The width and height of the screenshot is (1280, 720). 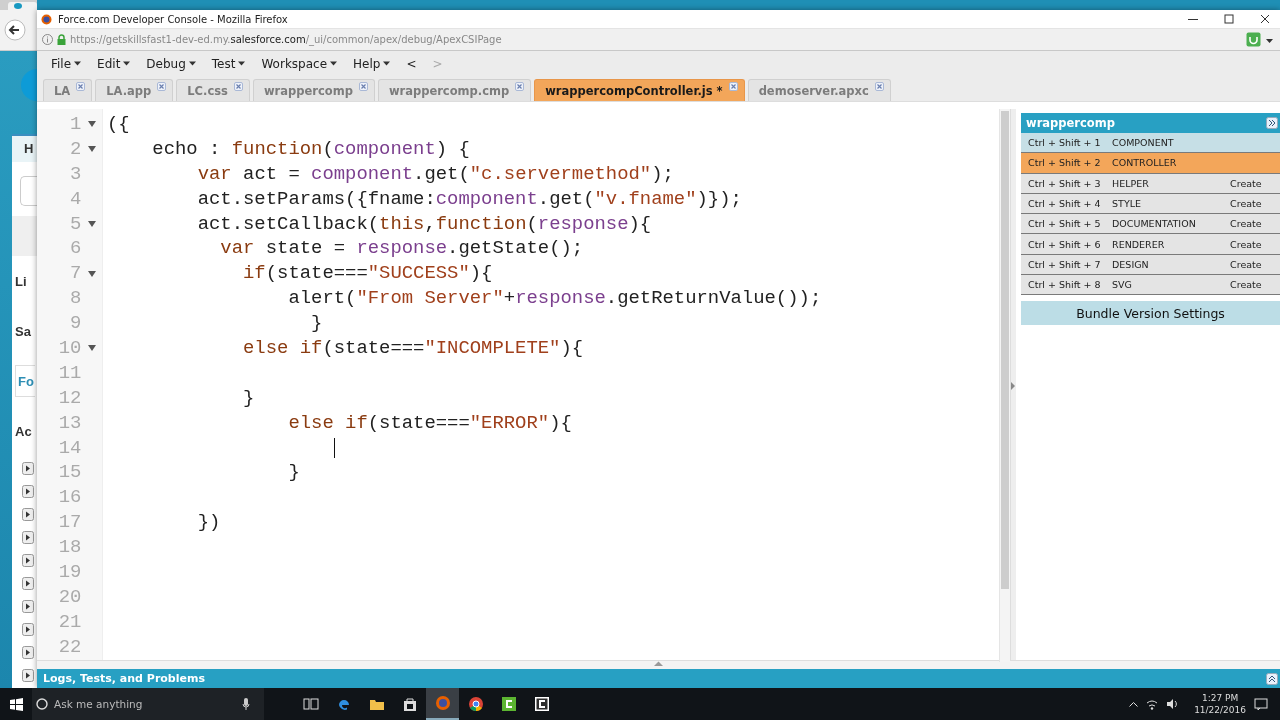 I want to click on volume-icon, so click(x=1172, y=704).